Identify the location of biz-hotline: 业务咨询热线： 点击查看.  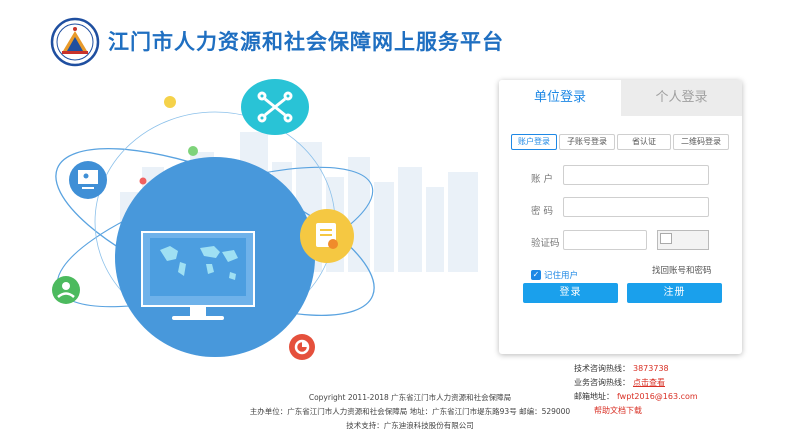
(619, 382).